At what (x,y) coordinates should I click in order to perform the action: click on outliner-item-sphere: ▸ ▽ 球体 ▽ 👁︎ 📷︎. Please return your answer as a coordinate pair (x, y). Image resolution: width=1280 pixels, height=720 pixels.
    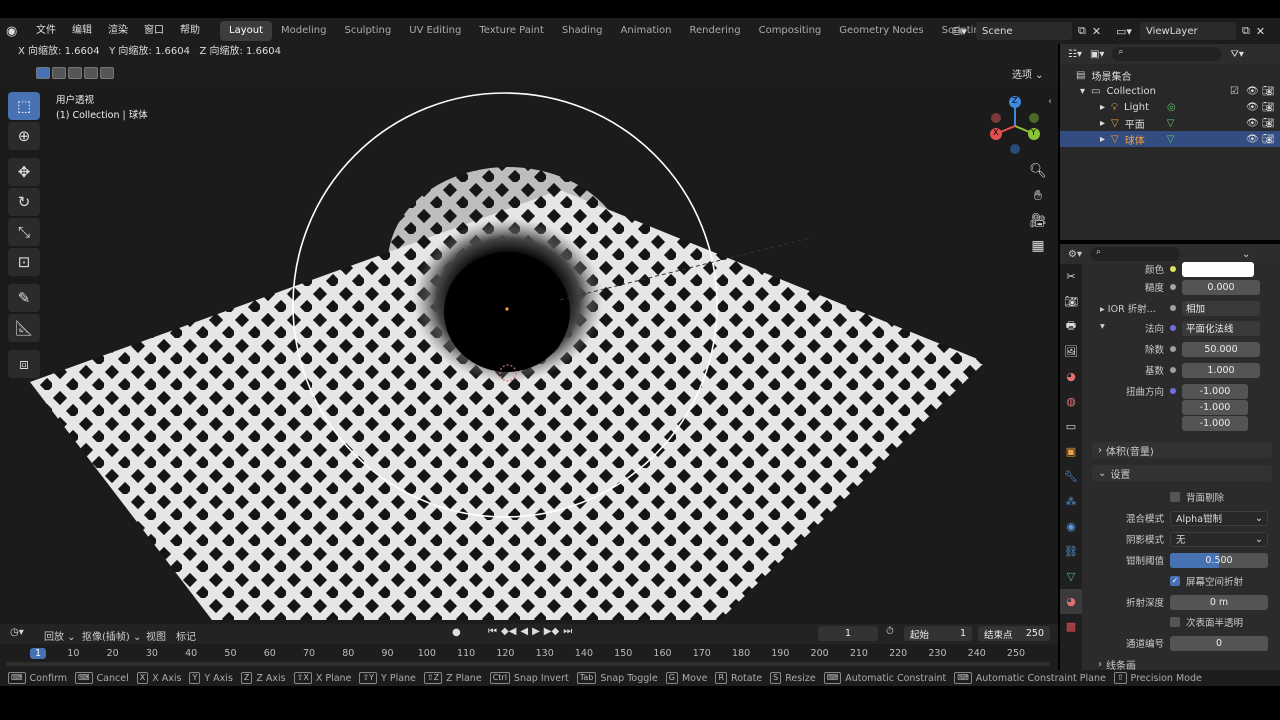
    Looking at the image, I should click on (1170, 139).